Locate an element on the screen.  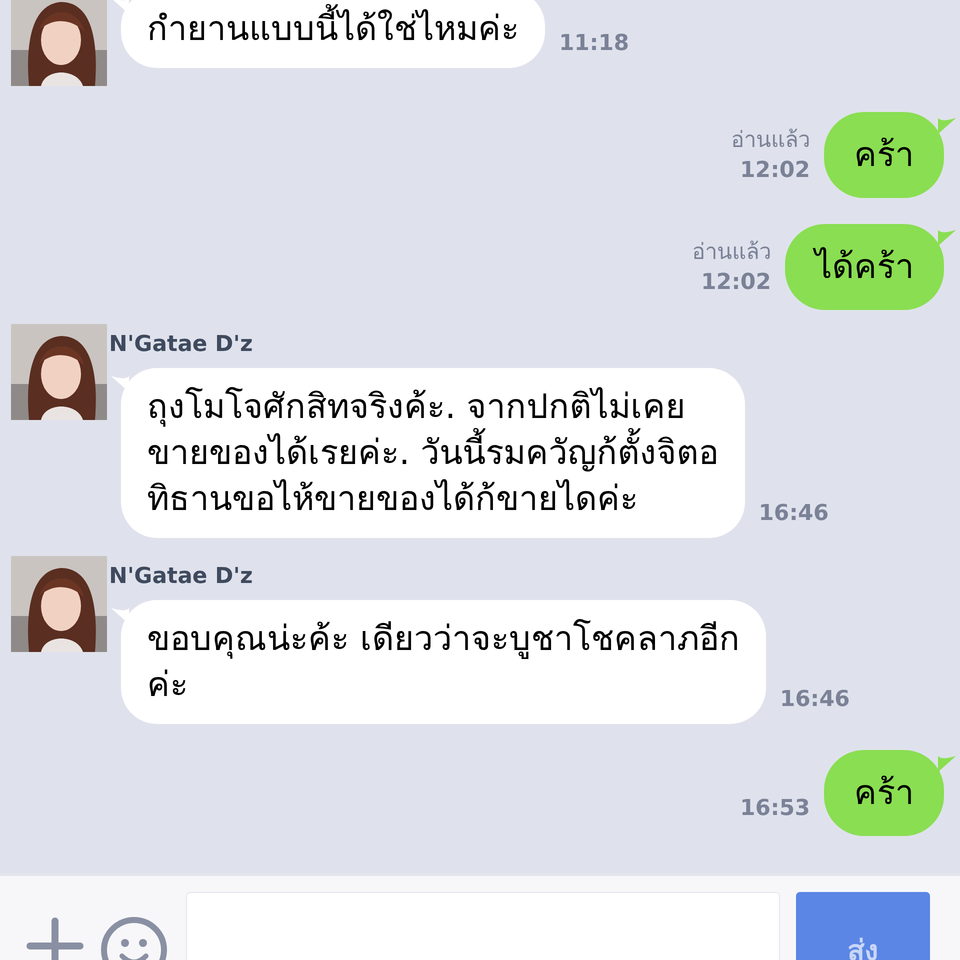
message-bubble: ขอบคุณน่ะค้ะ เดียวว่าจะบูชาโชคลาภอีก ค่ะ is located at coordinates (443, 662).